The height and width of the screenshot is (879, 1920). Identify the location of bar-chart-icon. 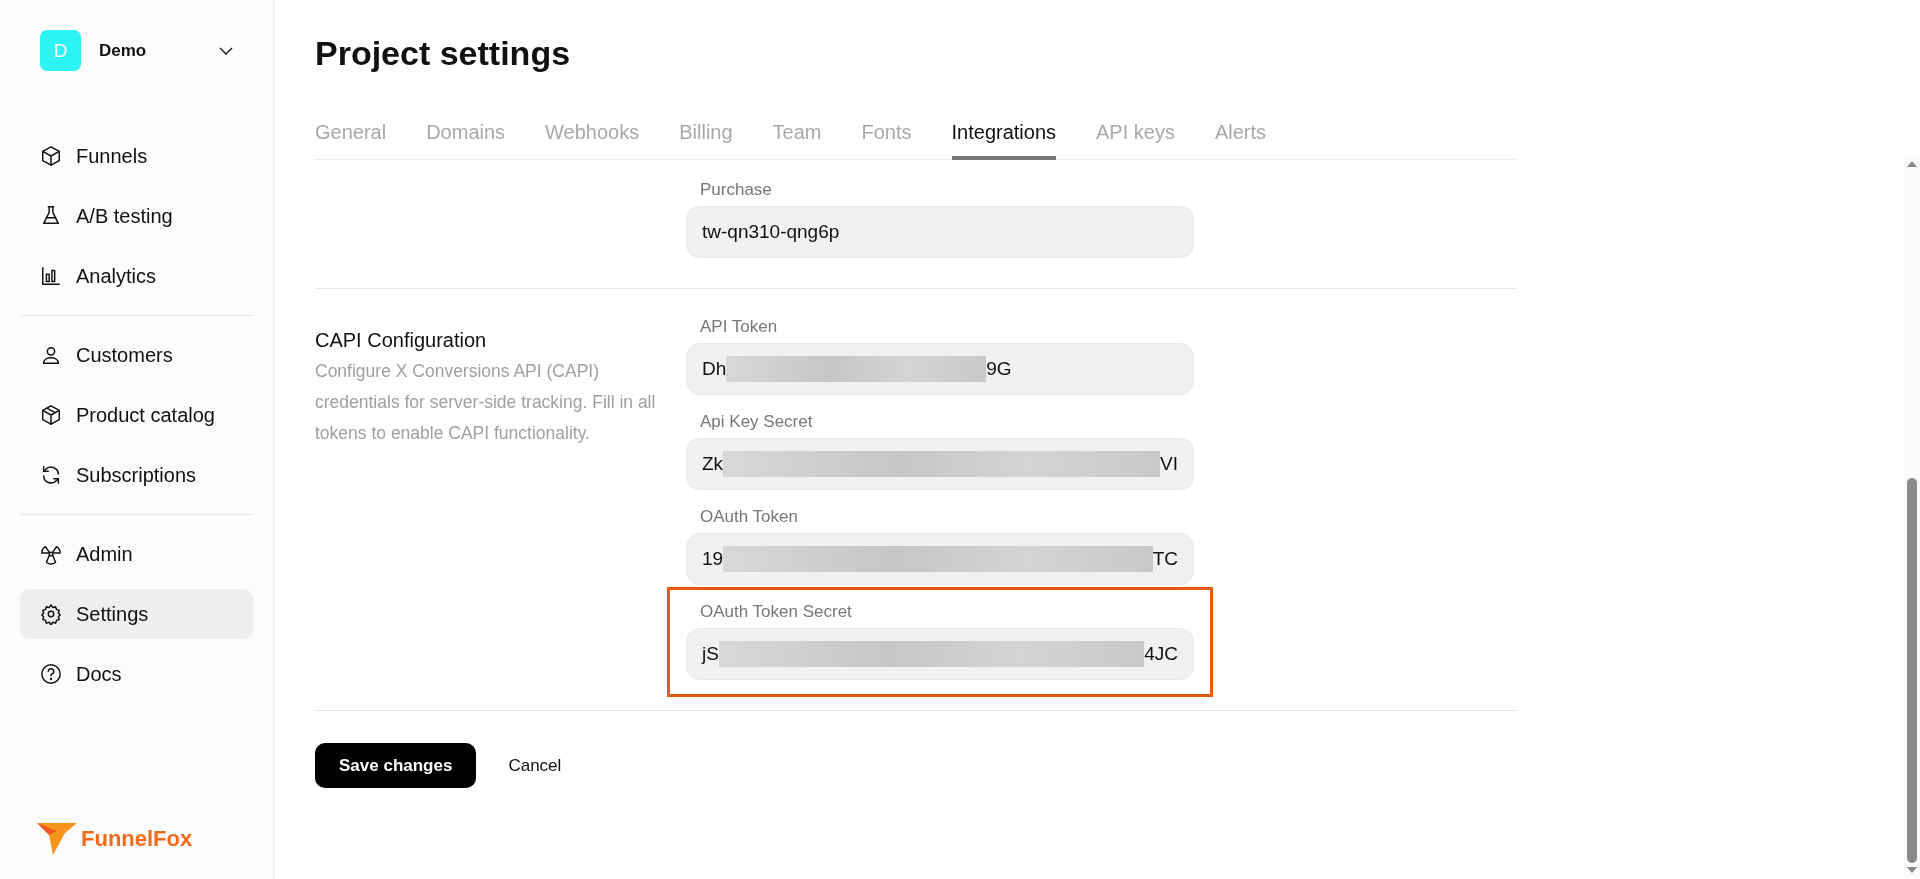
(51, 276).